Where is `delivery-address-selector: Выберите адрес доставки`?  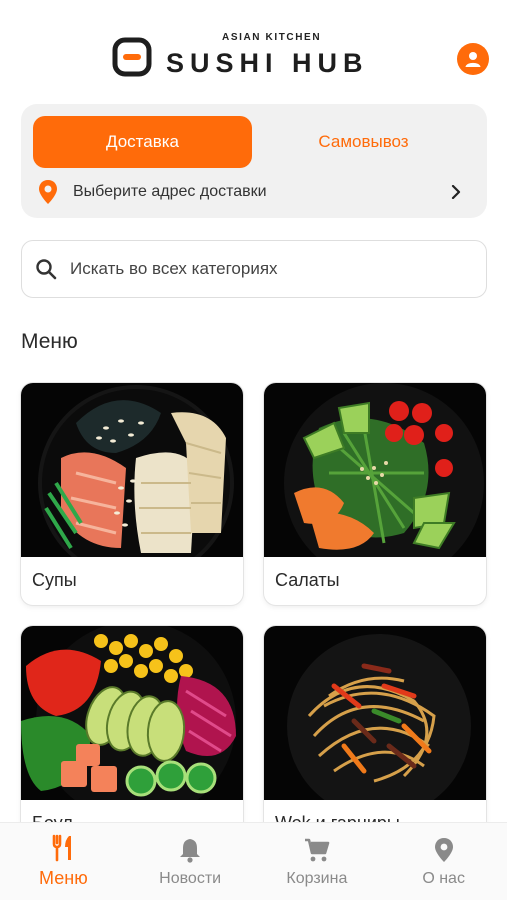
delivery-address-selector: Выберите адрес доставки is located at coordinates (254, 192).